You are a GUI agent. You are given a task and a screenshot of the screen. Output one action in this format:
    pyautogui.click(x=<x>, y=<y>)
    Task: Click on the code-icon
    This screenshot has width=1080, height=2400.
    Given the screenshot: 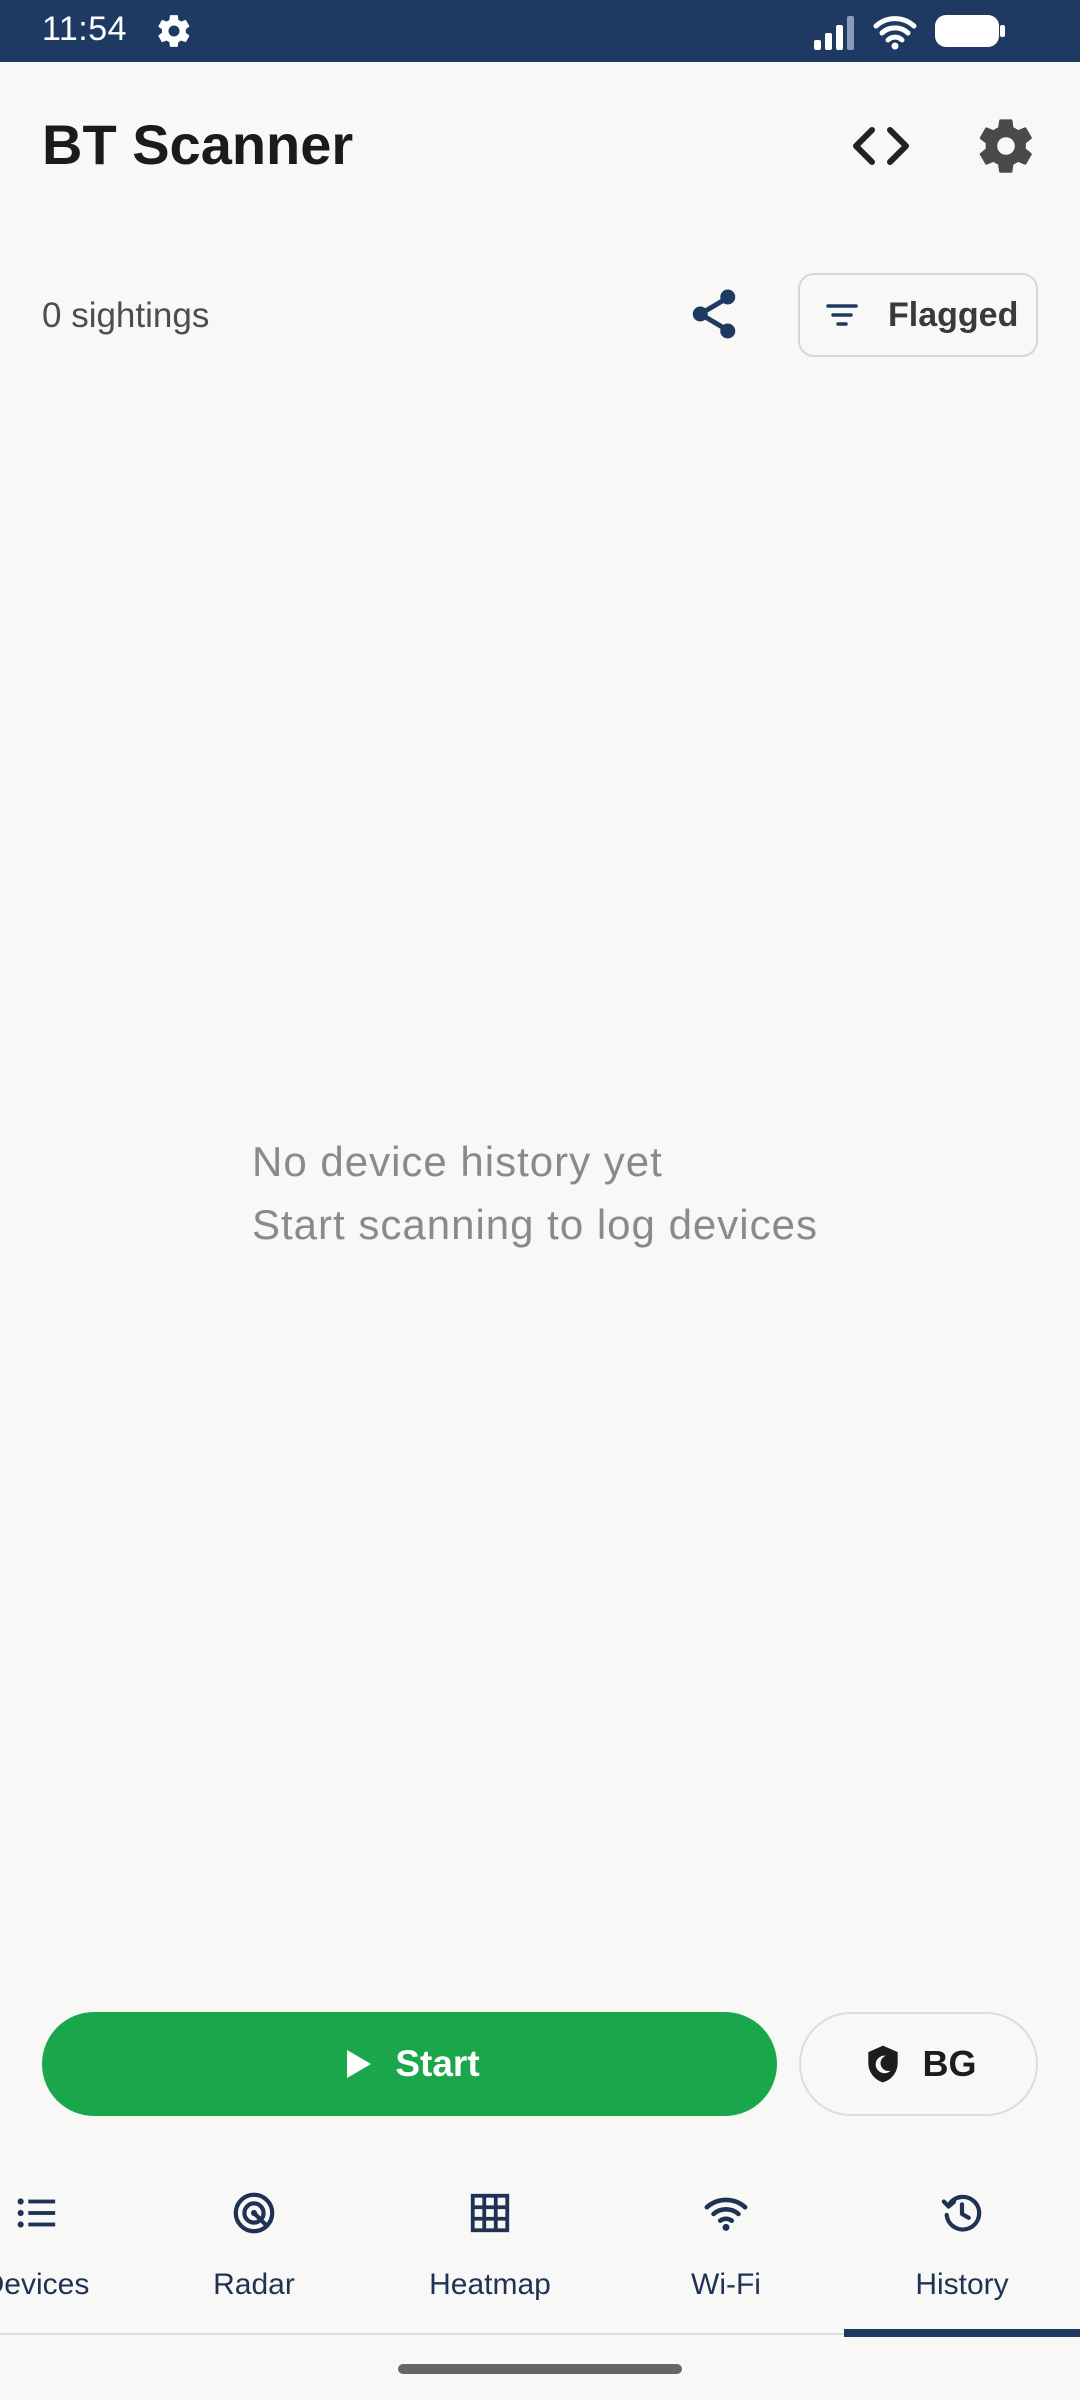 What is the action you would take?
    pyautogui.click(x=881, y=146)
    